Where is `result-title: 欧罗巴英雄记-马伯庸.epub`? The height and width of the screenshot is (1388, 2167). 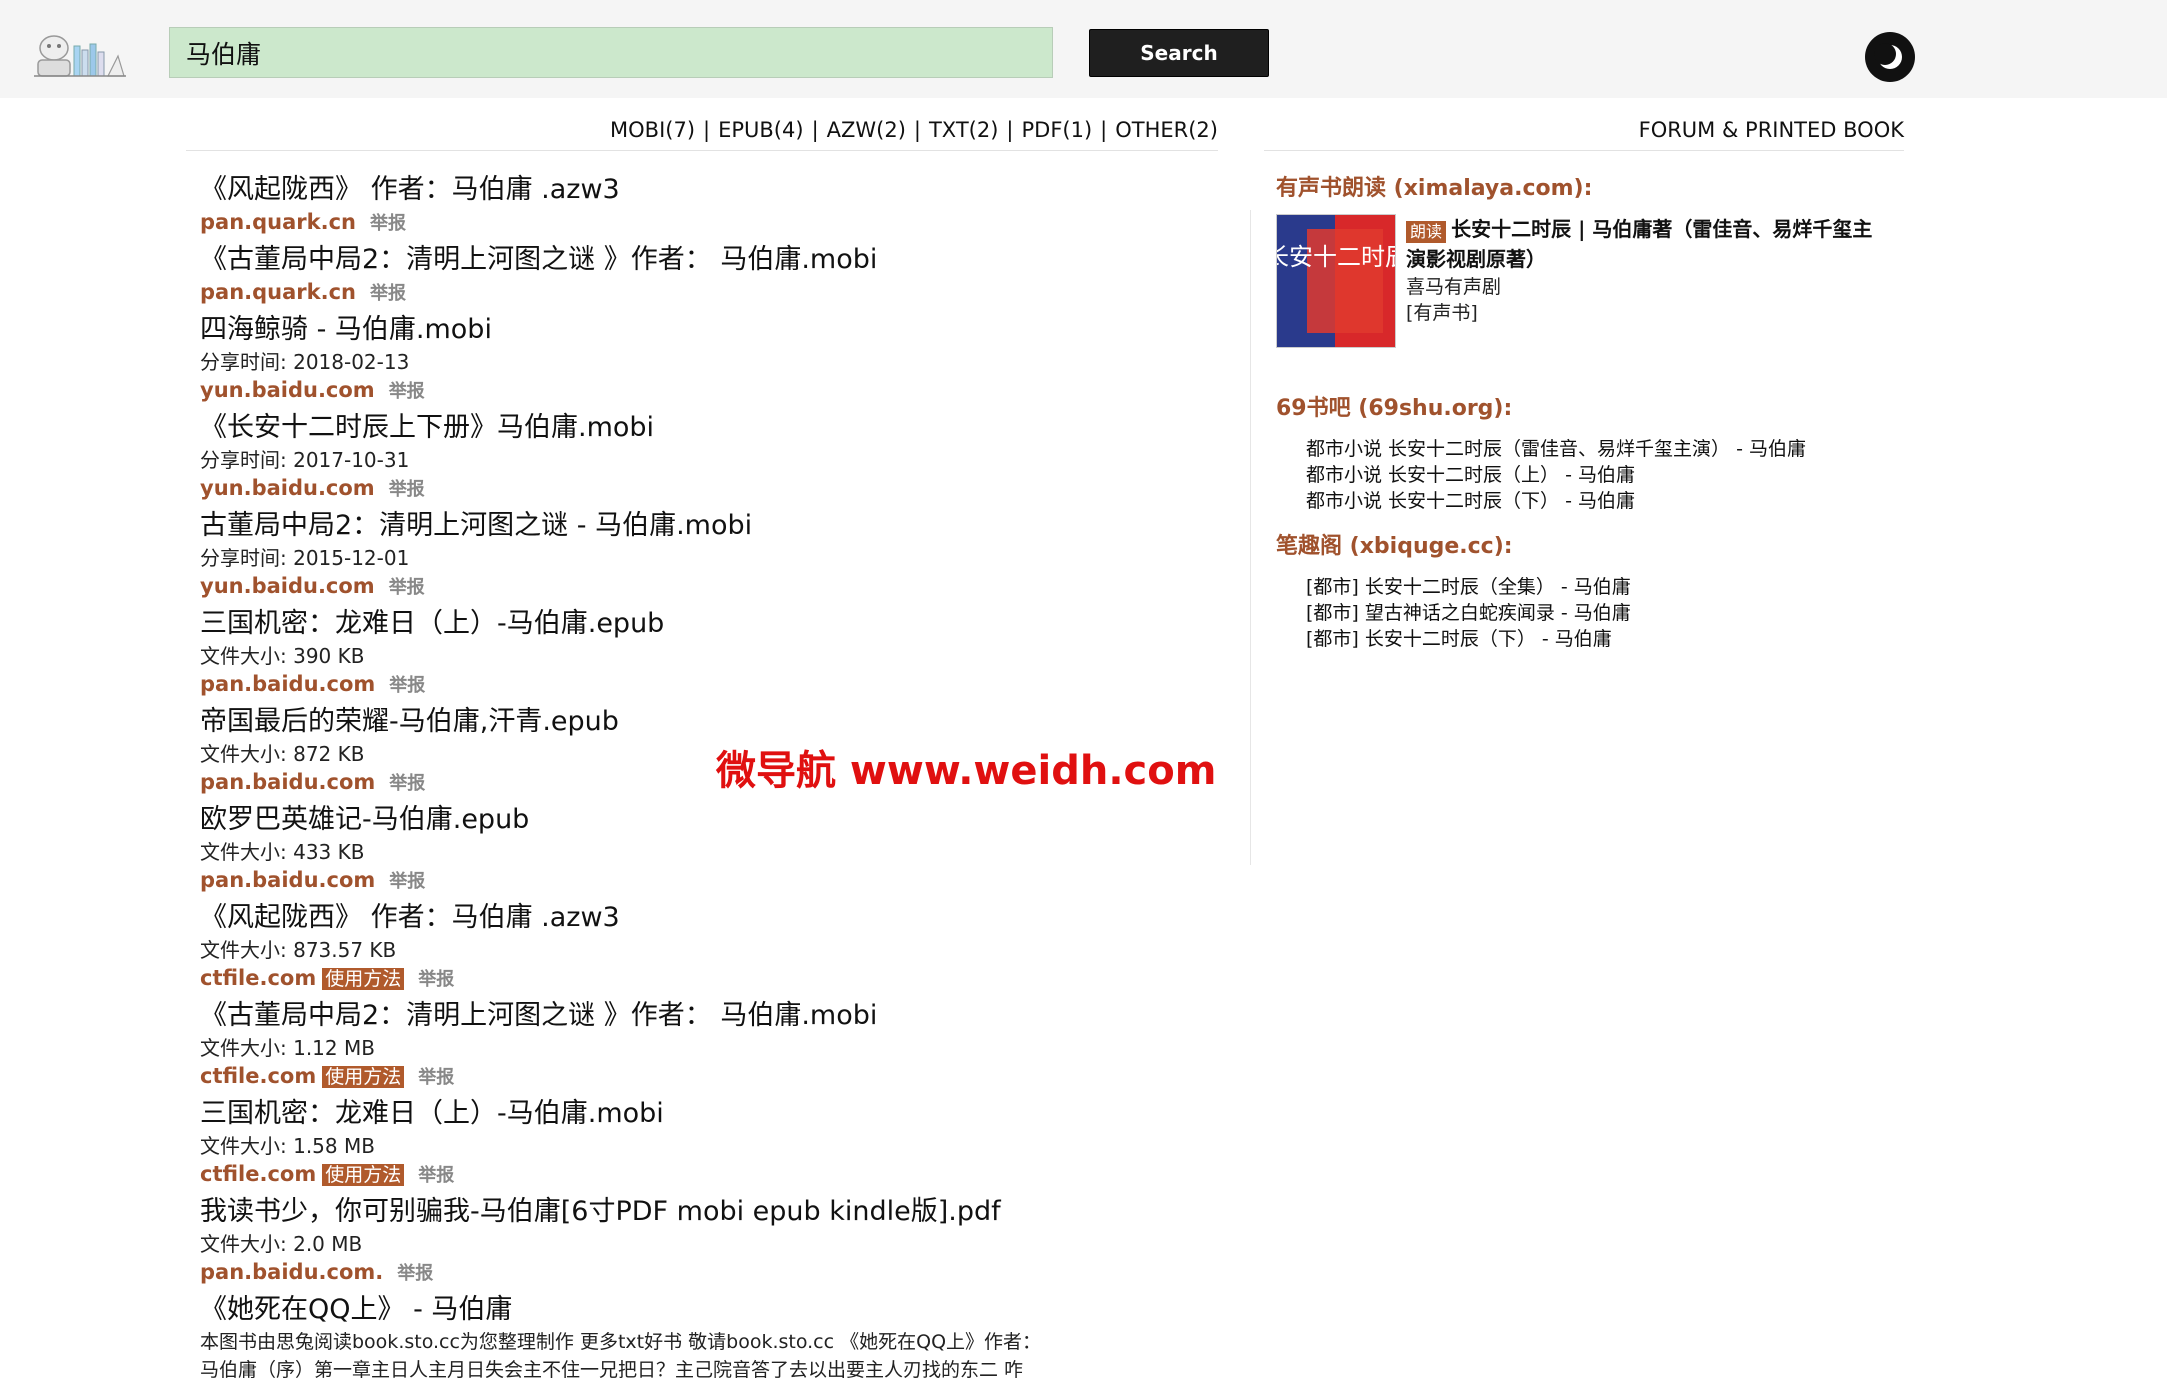 result-title: 欧罗巴英雄记-马伯庸.epub is located at coordinates (715, 820).